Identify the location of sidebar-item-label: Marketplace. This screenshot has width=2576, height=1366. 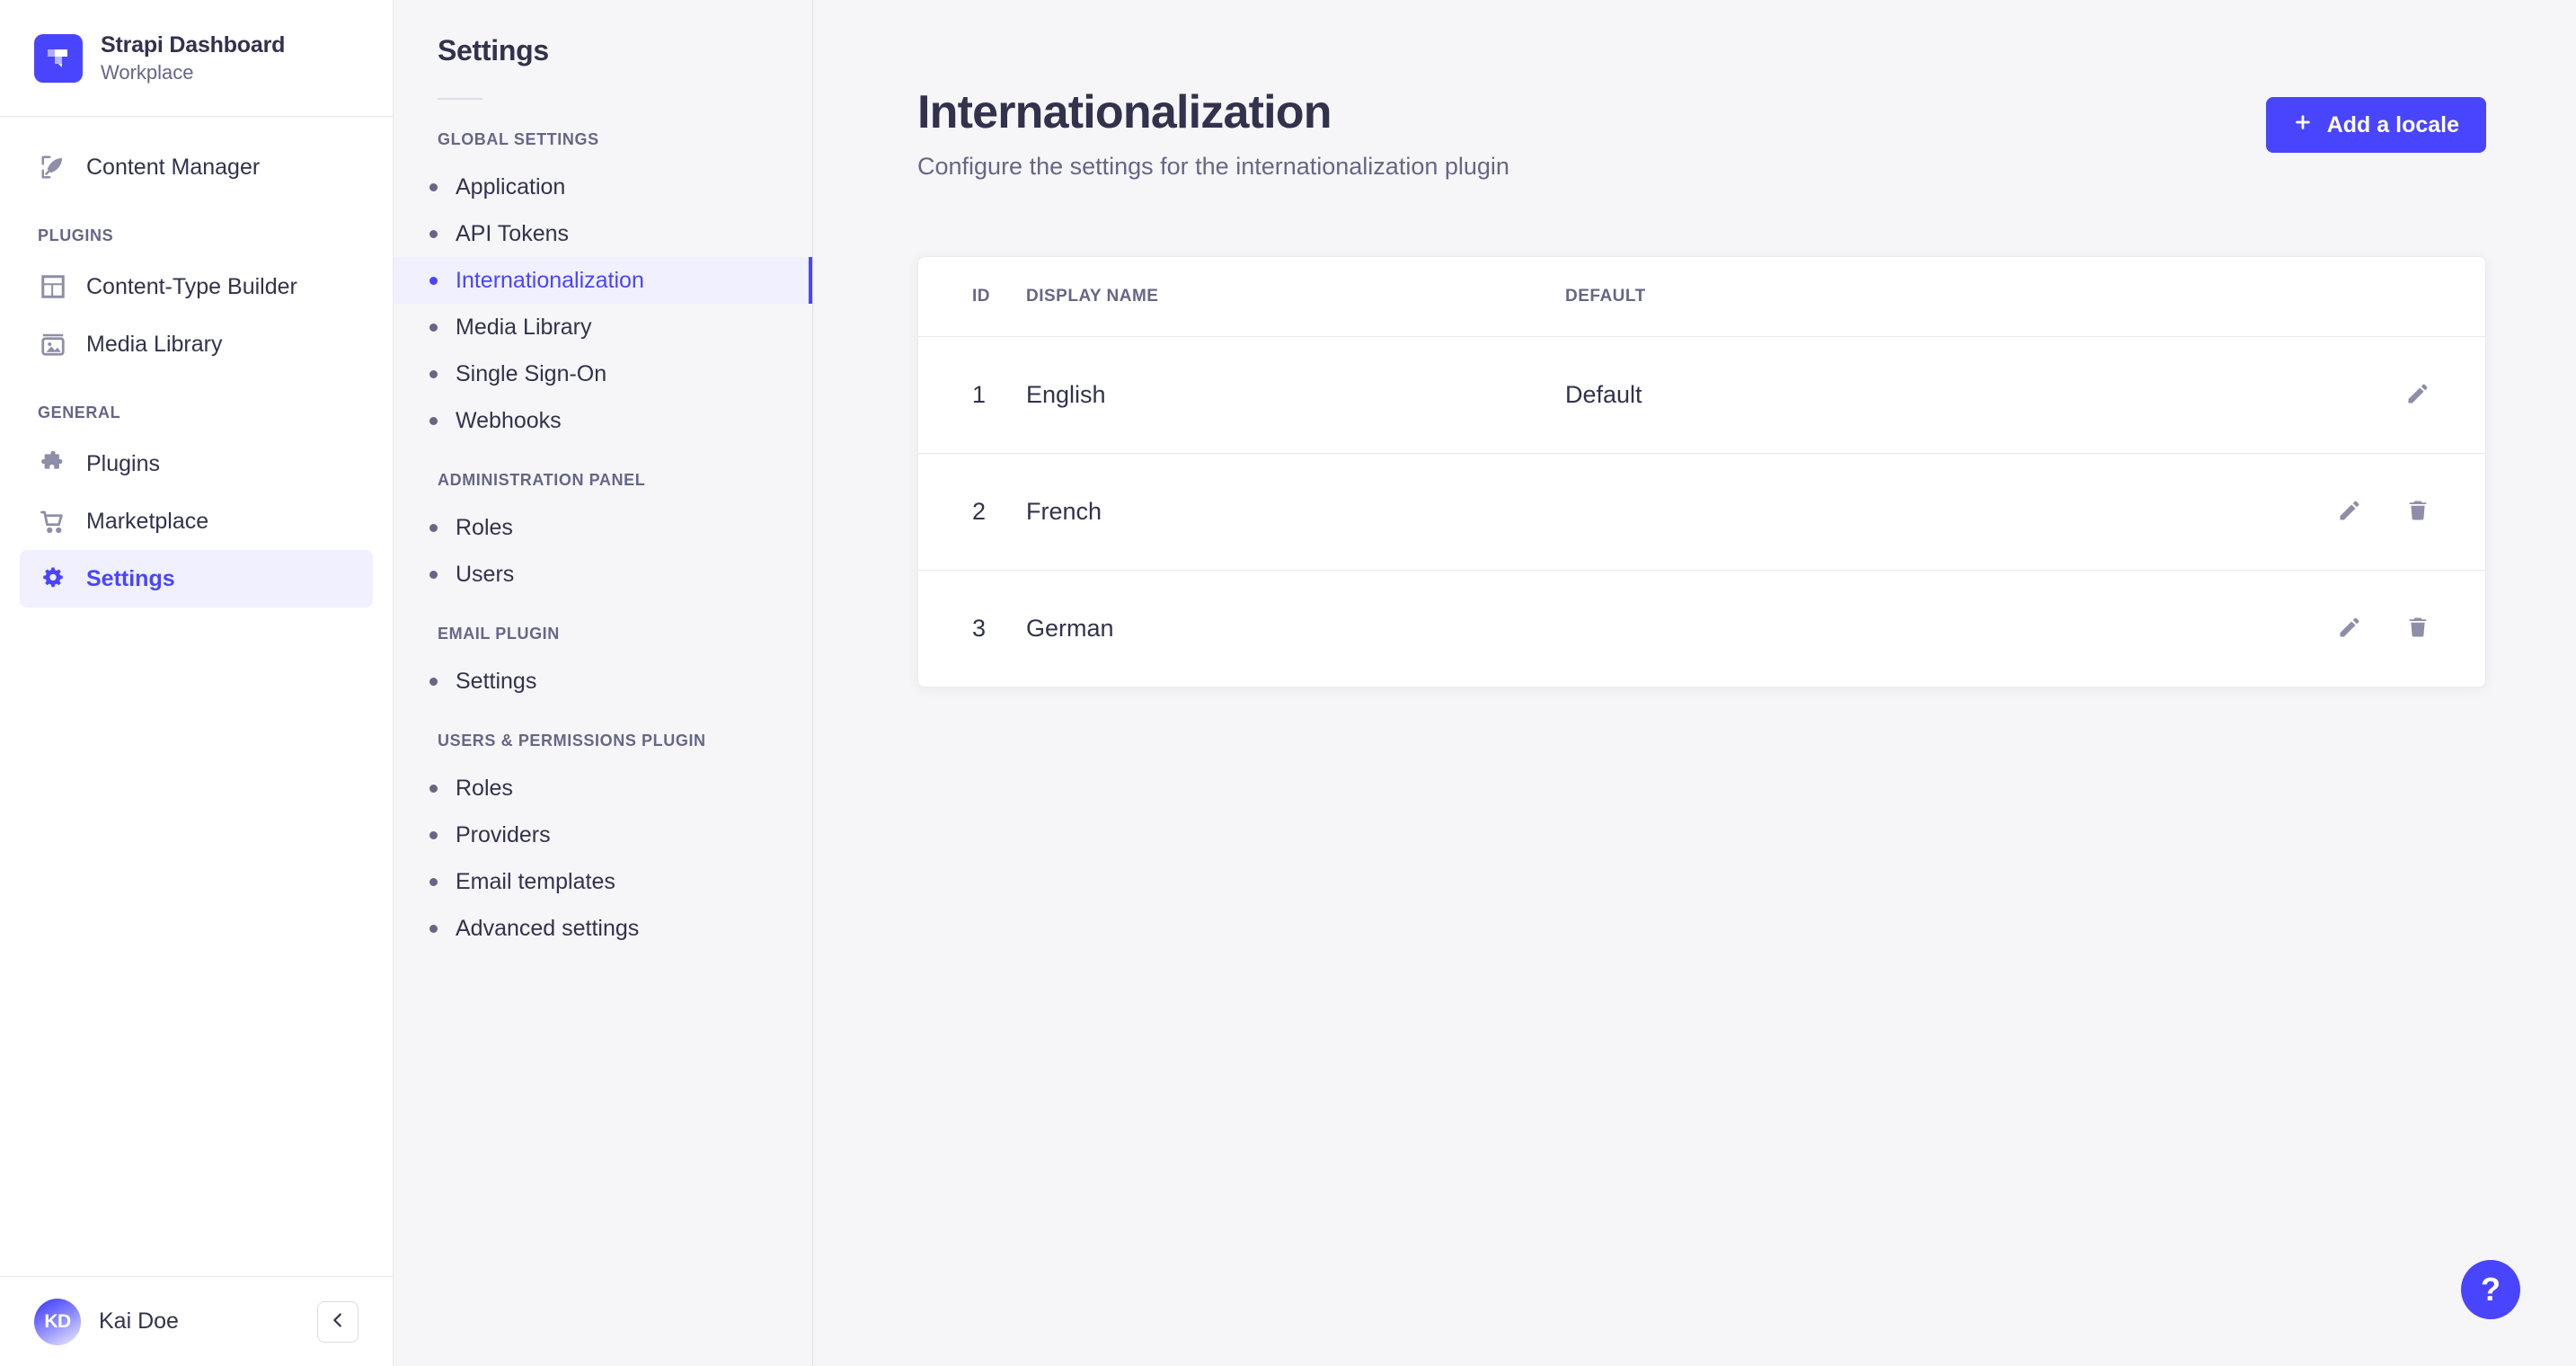
(147, 521).